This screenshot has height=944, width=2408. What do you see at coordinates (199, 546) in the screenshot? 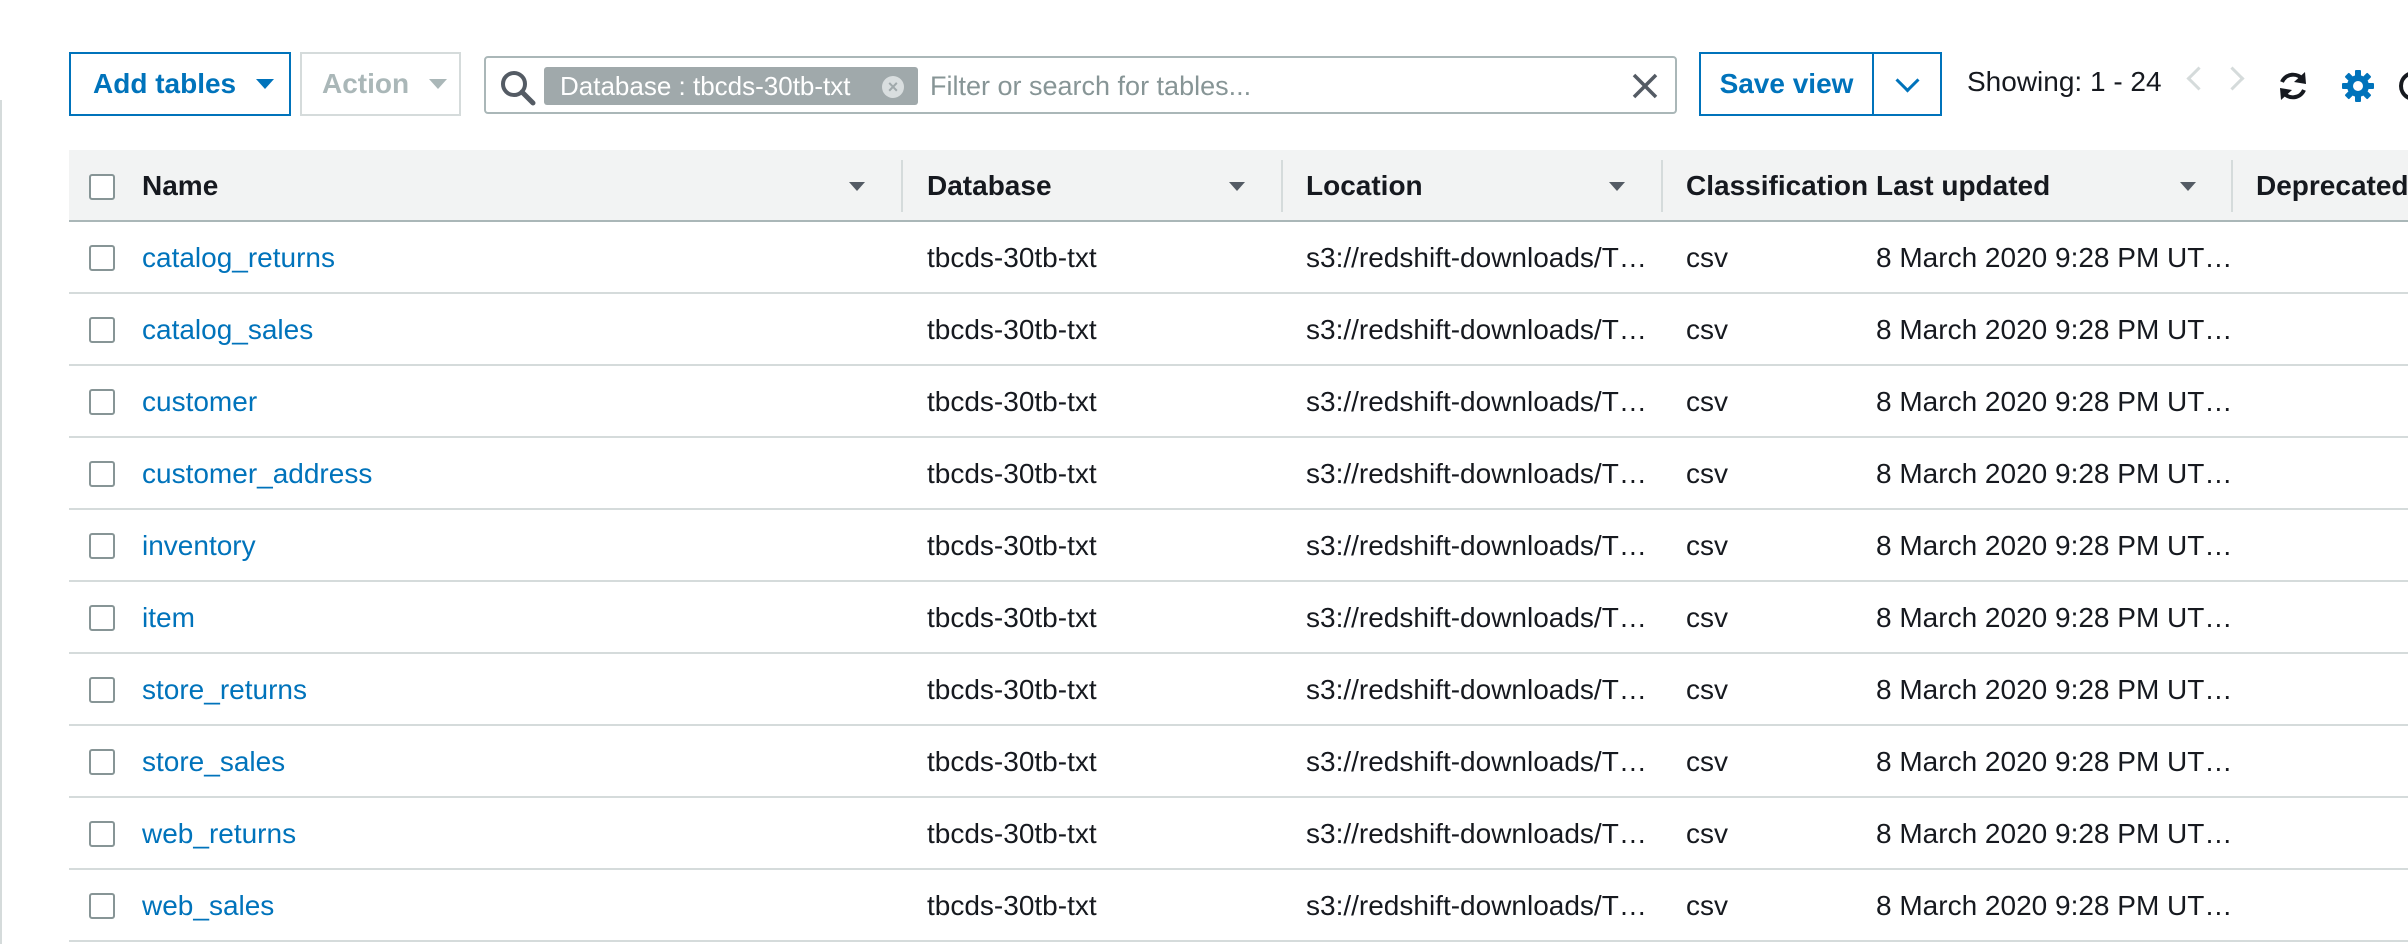
I see `table-name-link: inventory` at bounding box center [199, 546].